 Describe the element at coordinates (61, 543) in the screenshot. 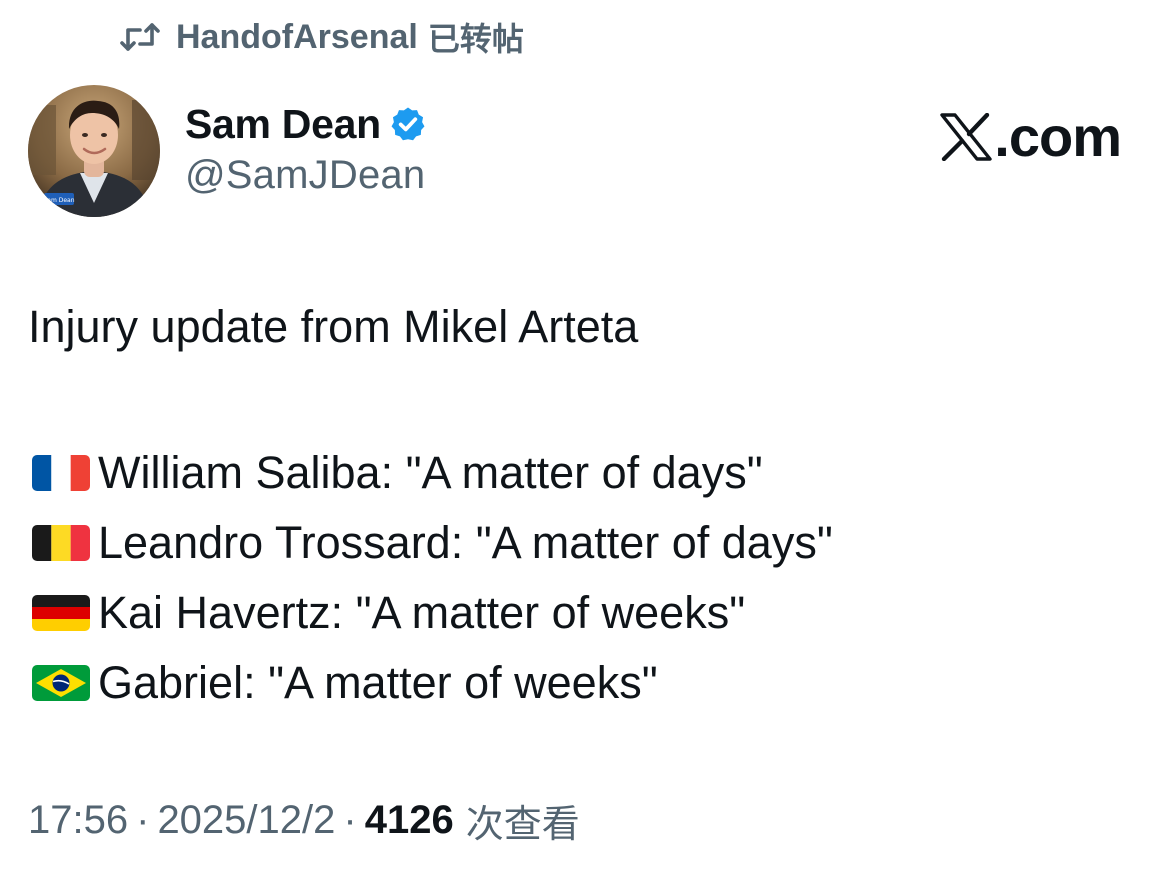

I see `belgium-flag-icon` at that location.